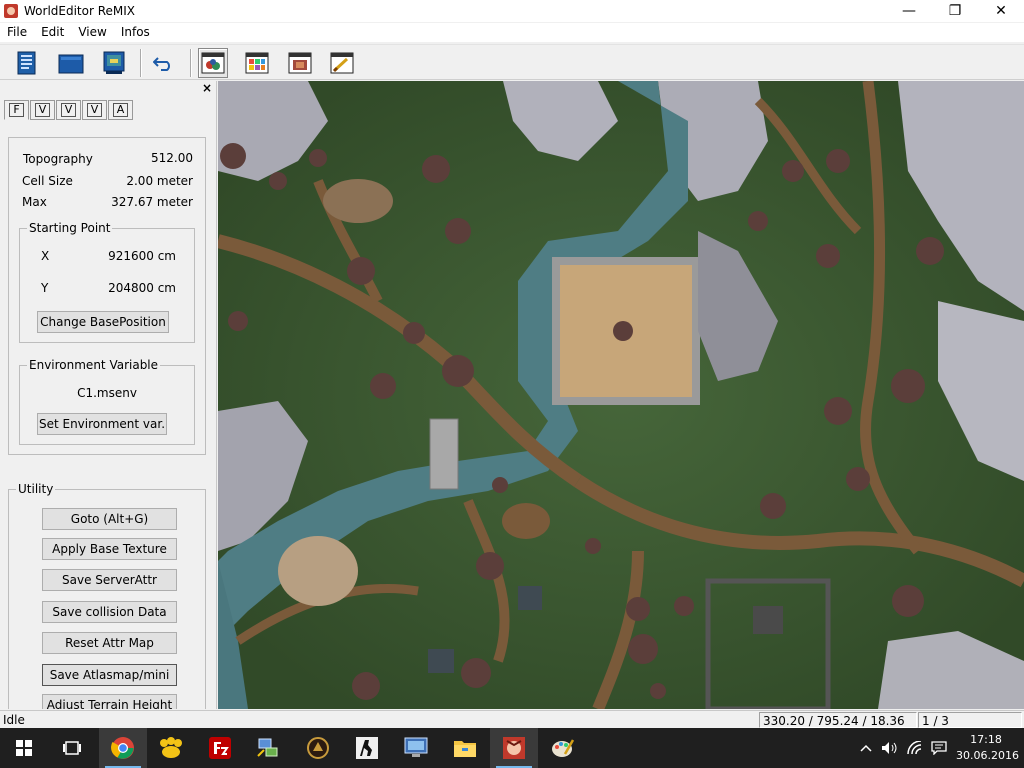 This screenshot has height=768, width=1024. I want to click on taskbar-worldeditor, so click(514, 748).